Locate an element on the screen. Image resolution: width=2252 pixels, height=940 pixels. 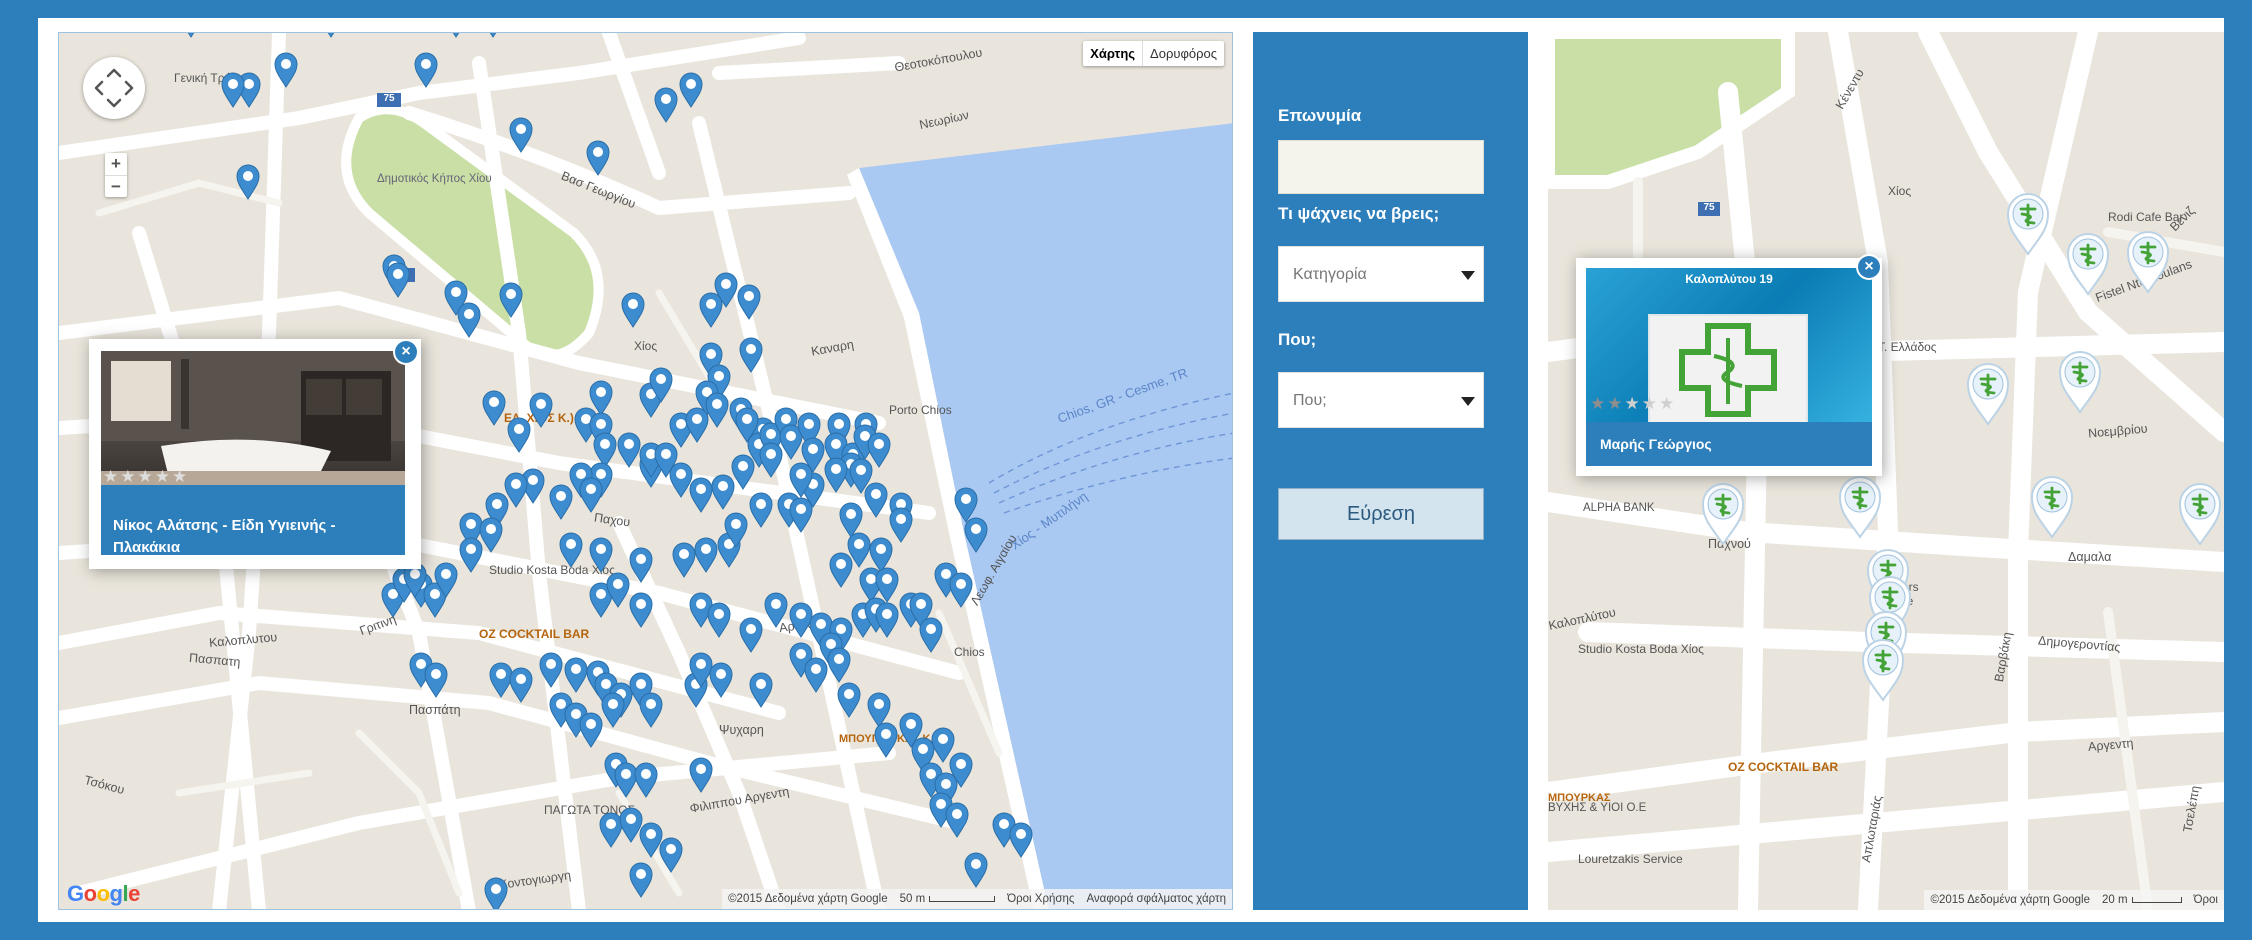
pharmacy-popup: Καλοπλύτου 19 ★ ★ ★ ★ ★ Μαρής Γεώργιος × is located at coordinates (1729, 366).